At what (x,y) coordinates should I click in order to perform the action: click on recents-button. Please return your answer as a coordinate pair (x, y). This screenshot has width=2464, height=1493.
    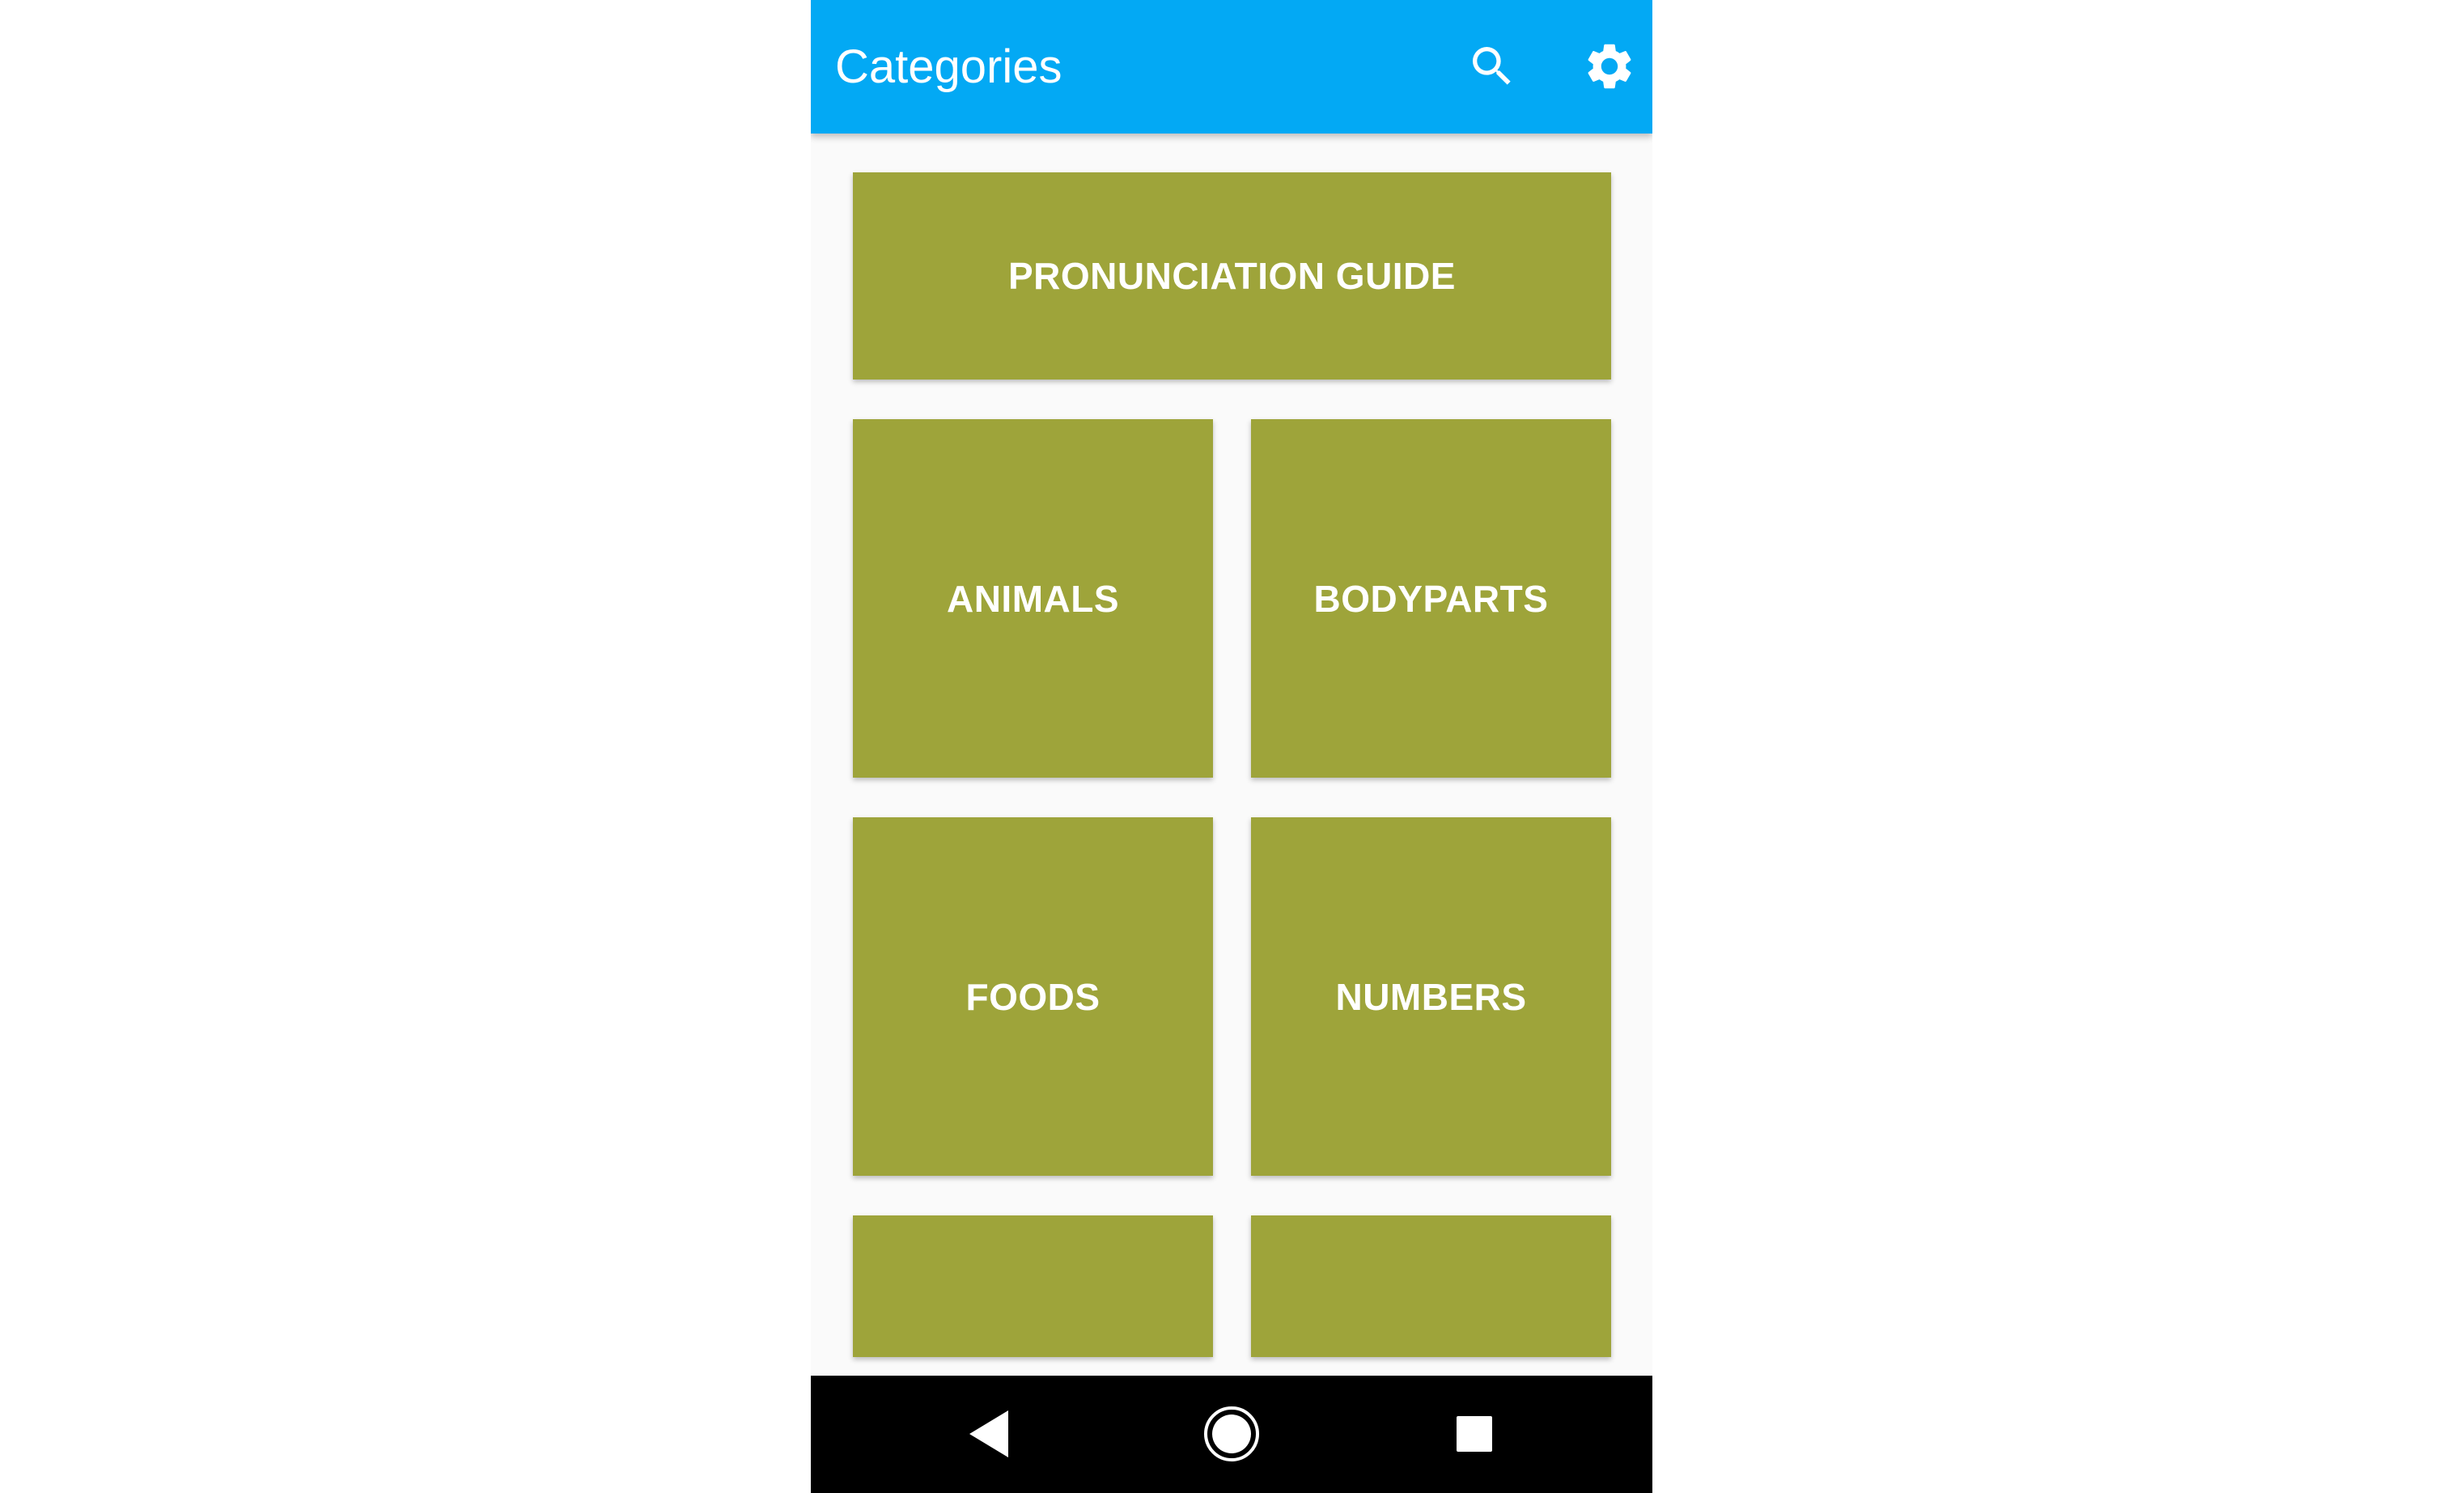
    Looking at the image, I should click on (1474, 1434).